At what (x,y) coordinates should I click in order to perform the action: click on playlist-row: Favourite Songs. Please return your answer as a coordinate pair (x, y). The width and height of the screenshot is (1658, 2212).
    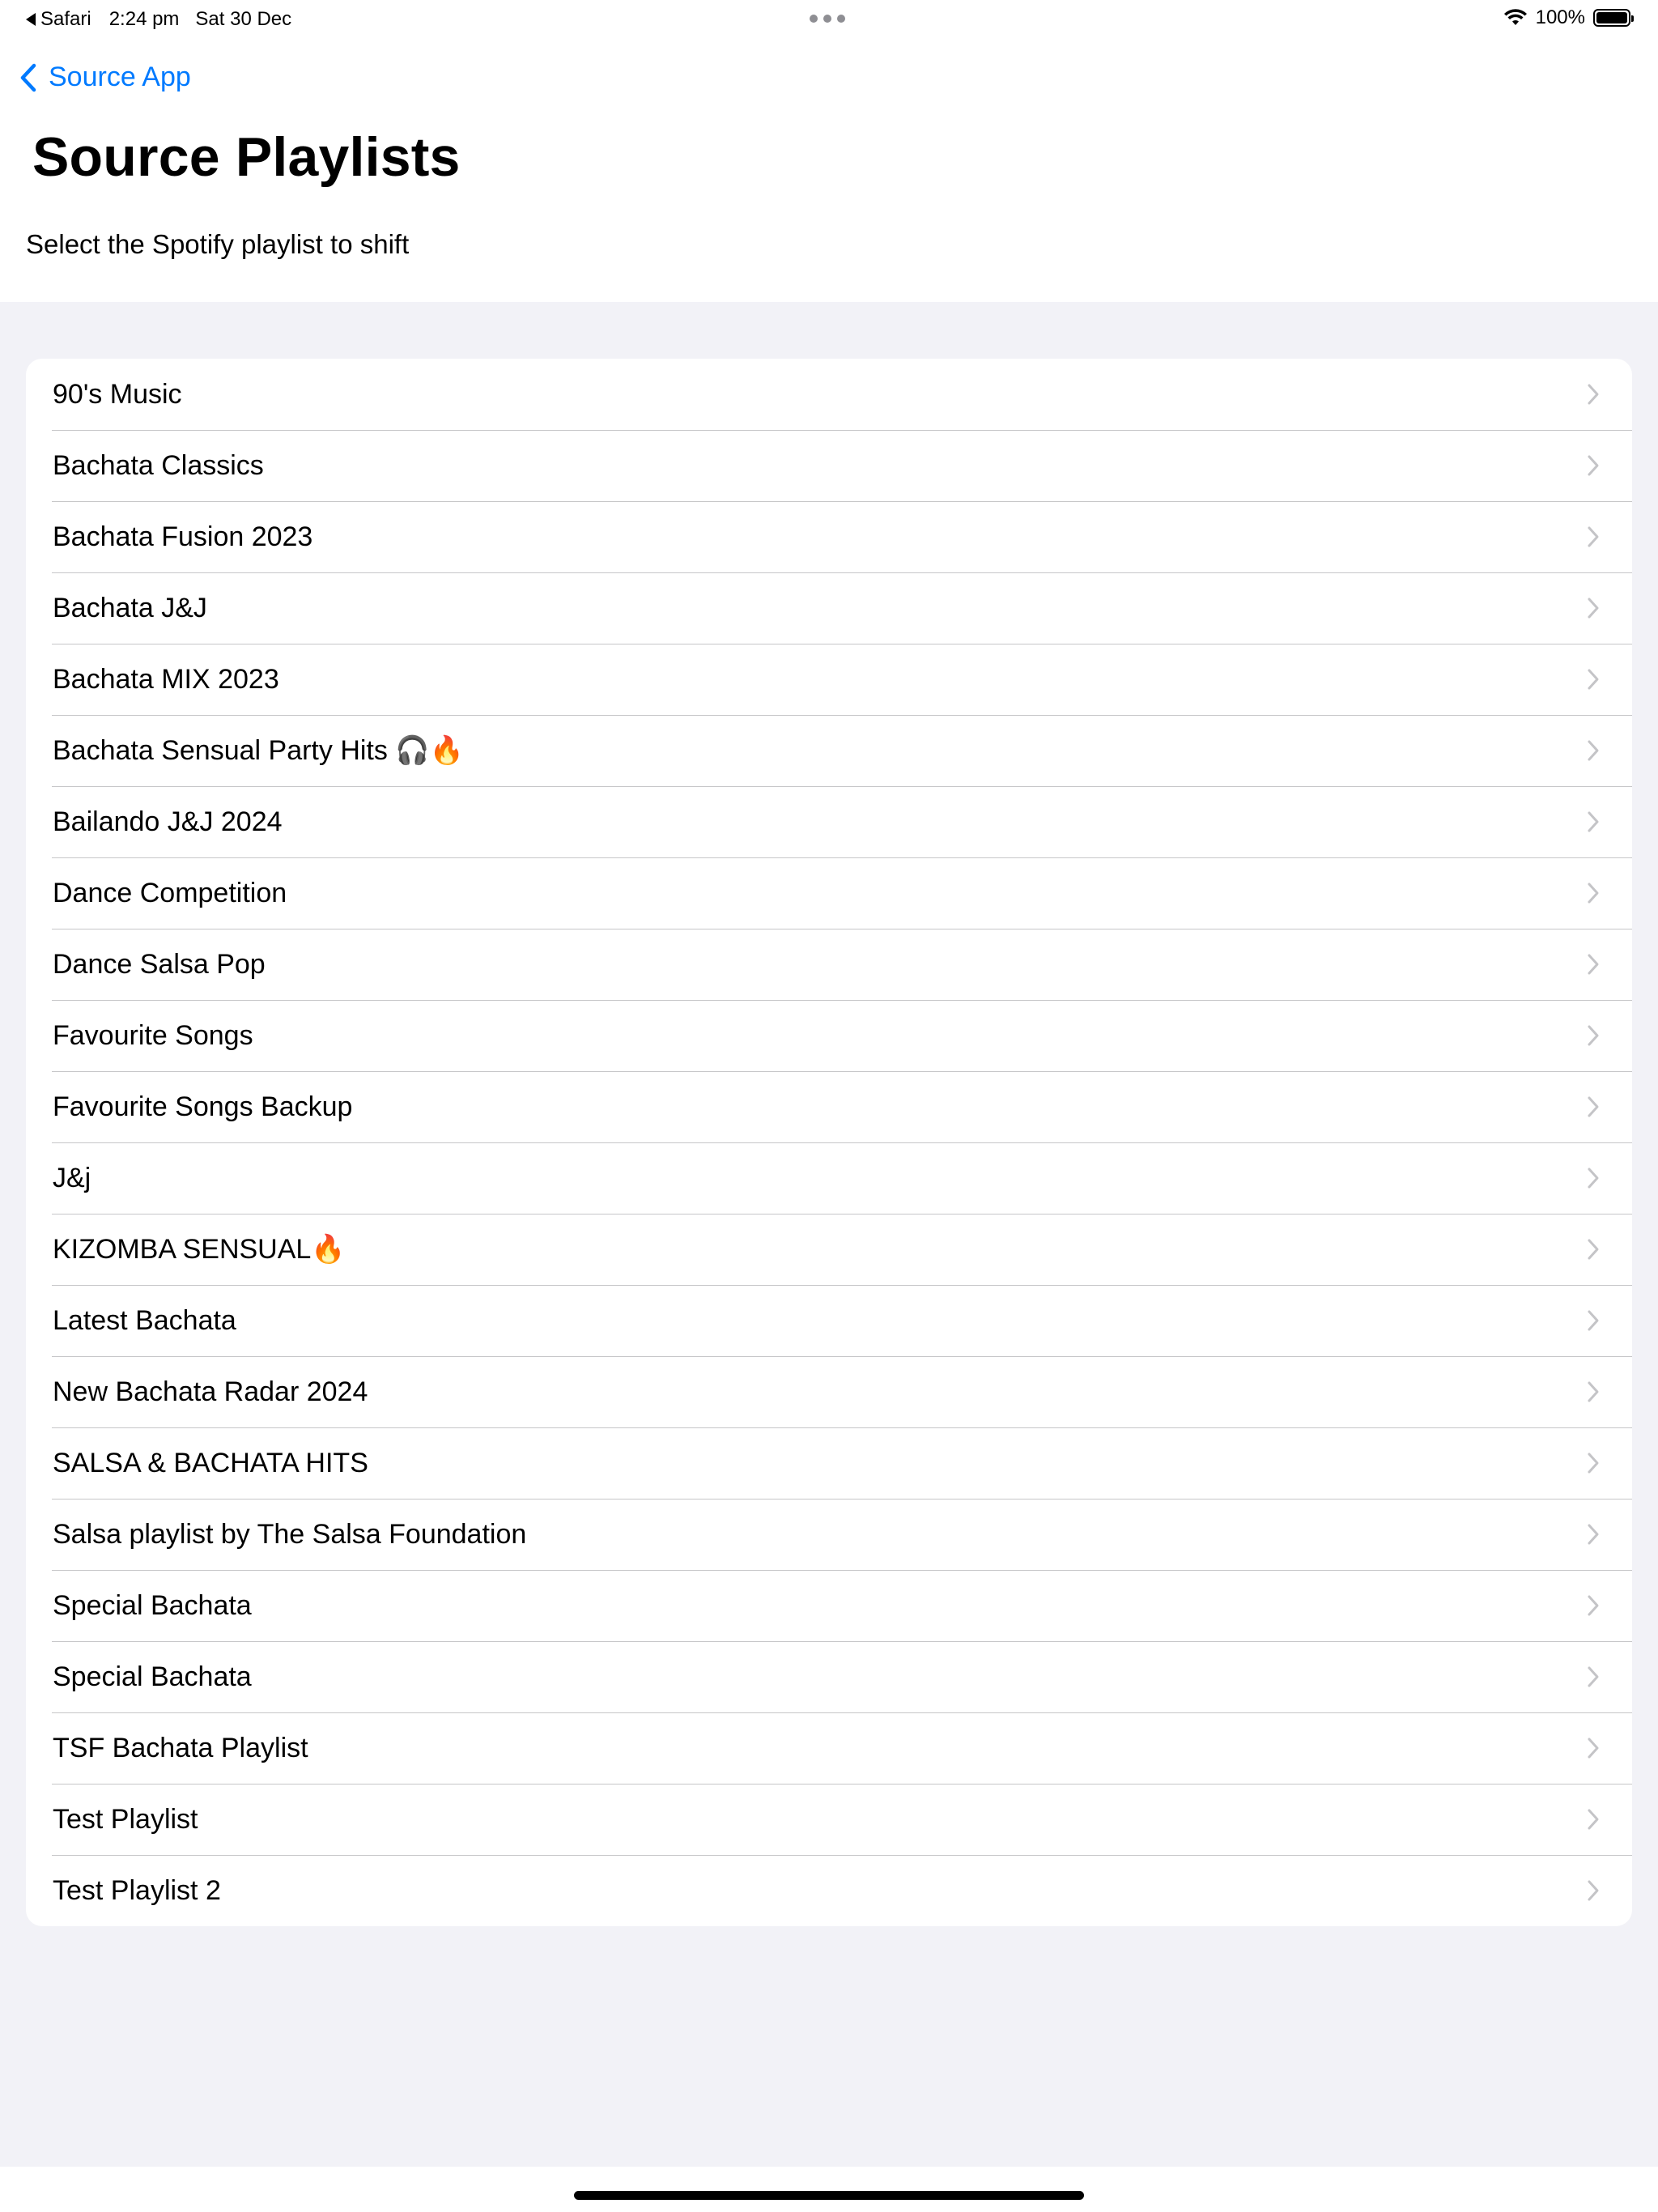
    Looking at the image, I should click on (829, 1036).